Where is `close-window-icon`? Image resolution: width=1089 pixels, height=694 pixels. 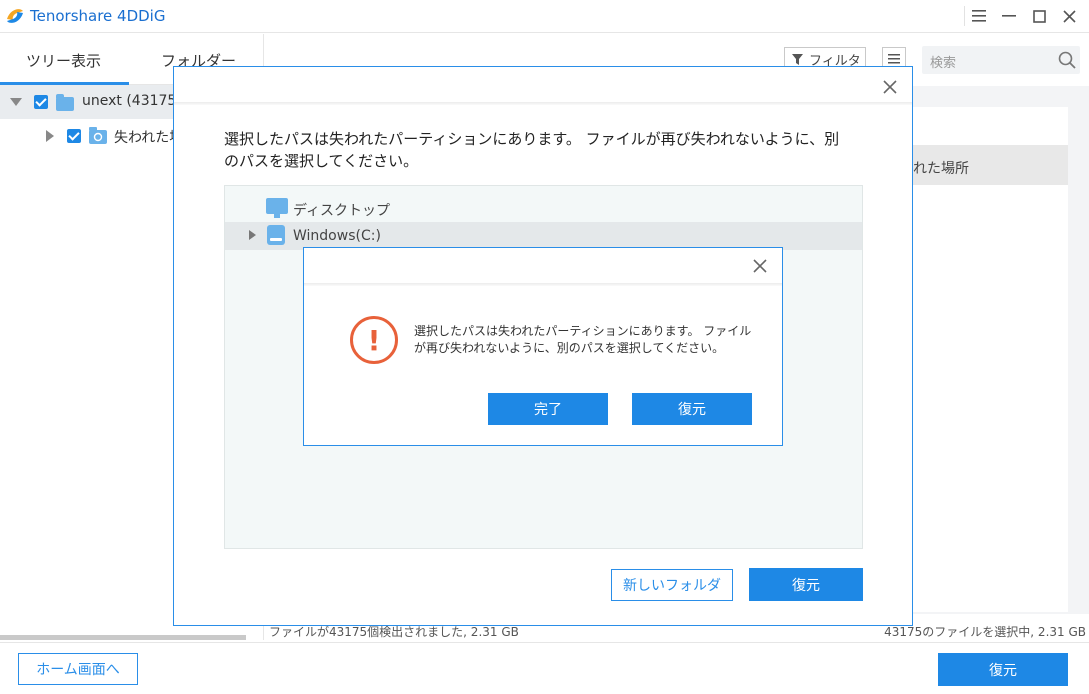
close-window-icon is located at coordinates (1069, 16).